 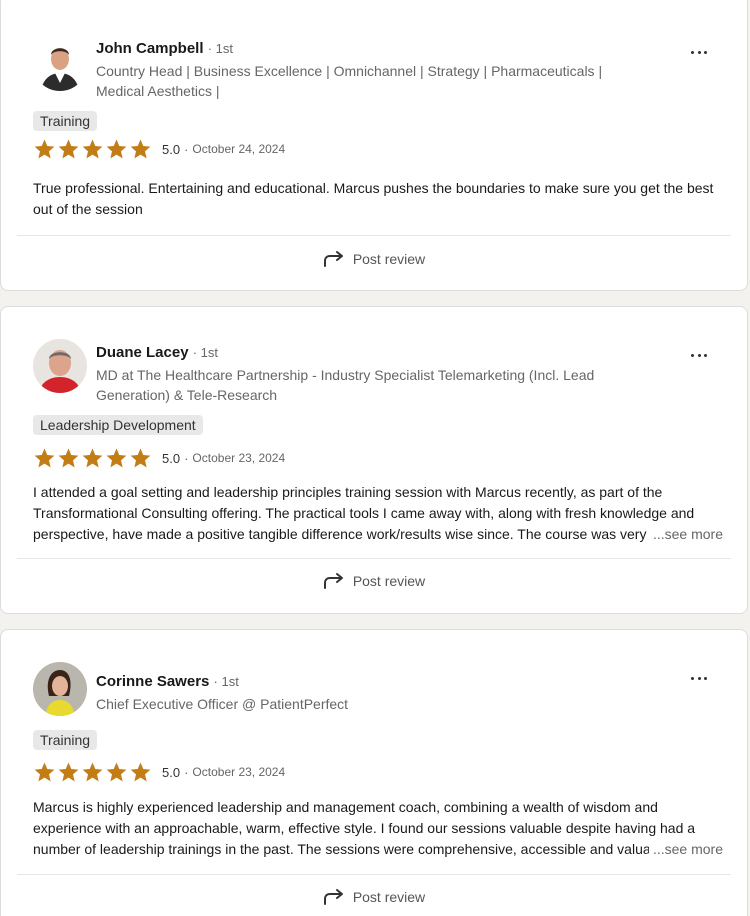 What do you see at coordinates (150, 48) in the screenshot?
I see `reviewer-name: John Campbell` at bounding box center [150, 48].